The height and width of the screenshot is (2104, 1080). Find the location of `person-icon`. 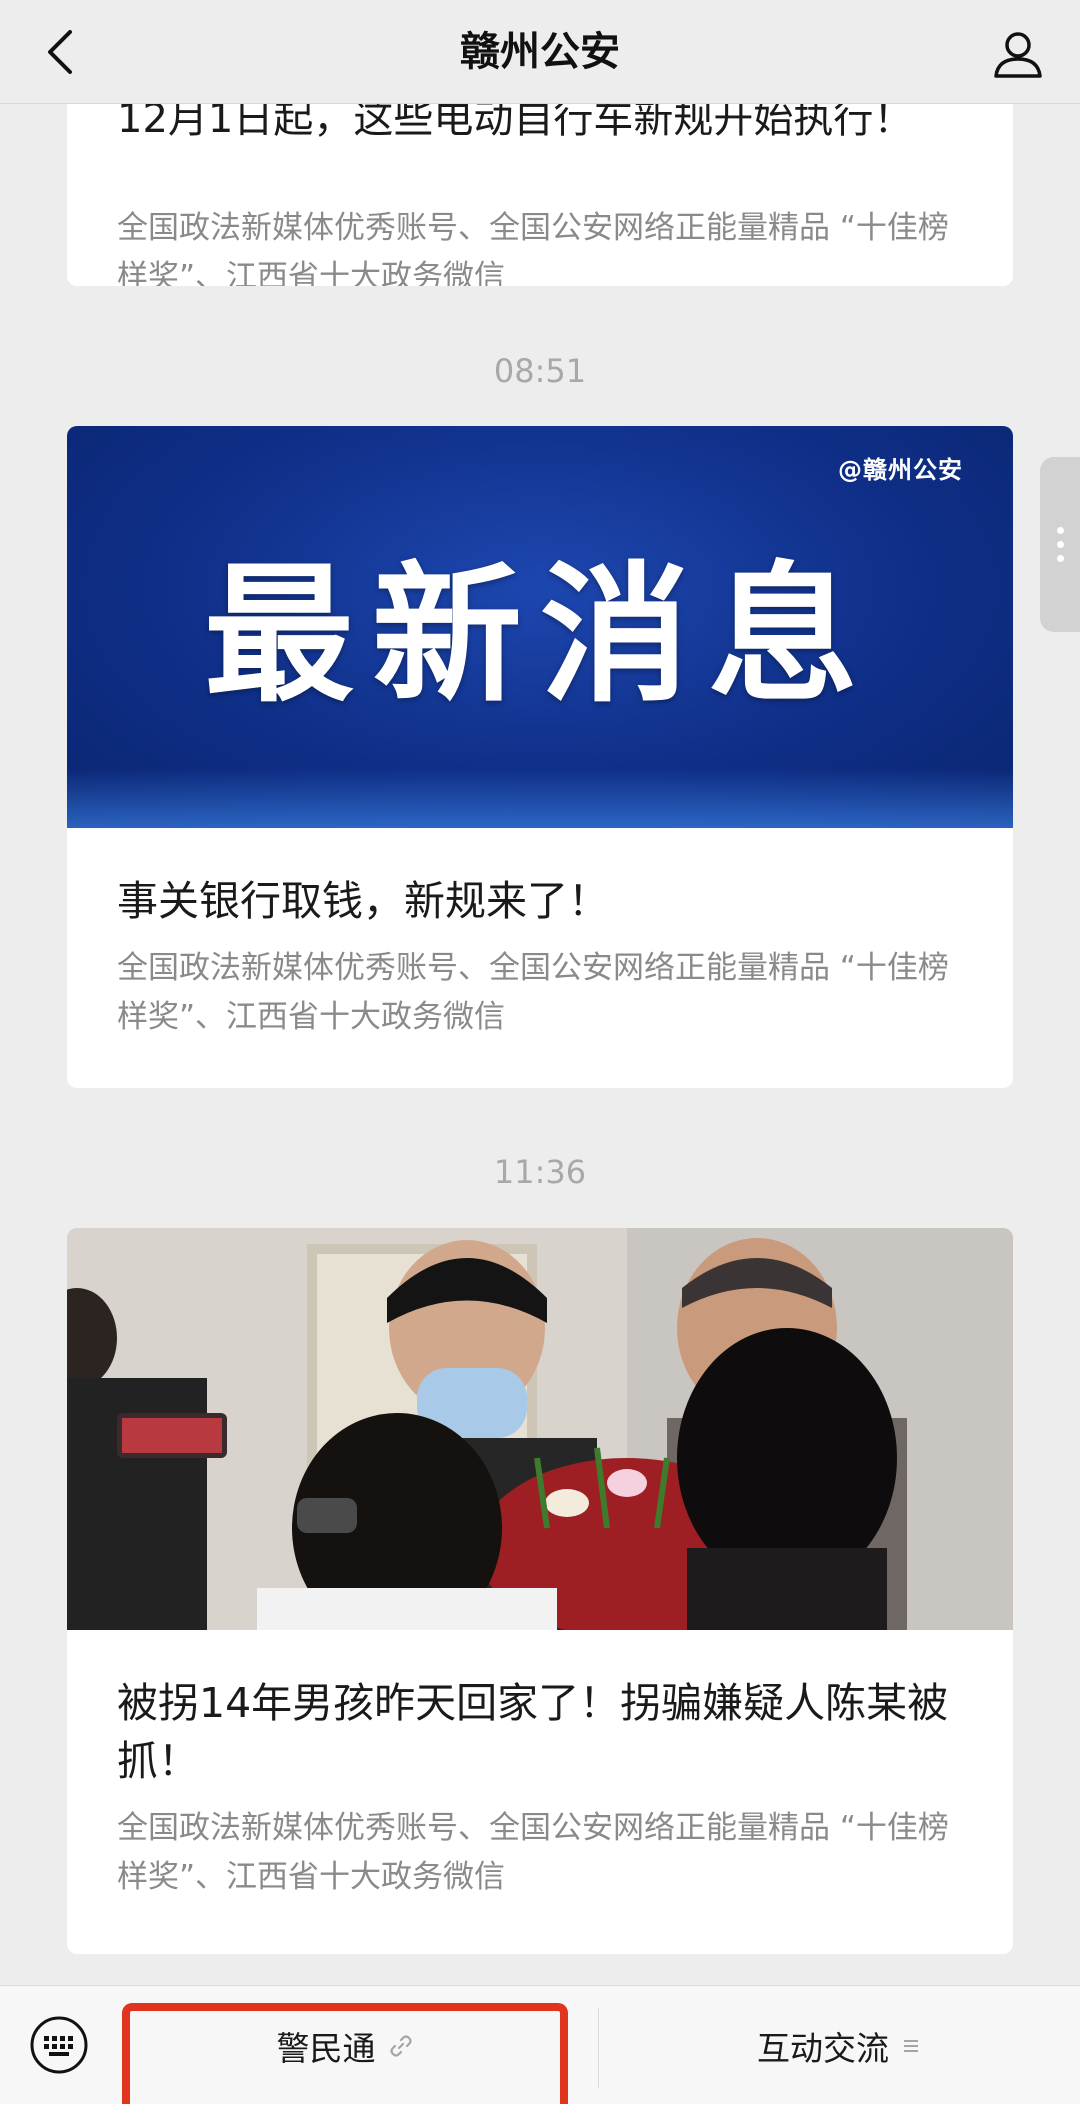

person-icon is located at coordinates (1018, 55).